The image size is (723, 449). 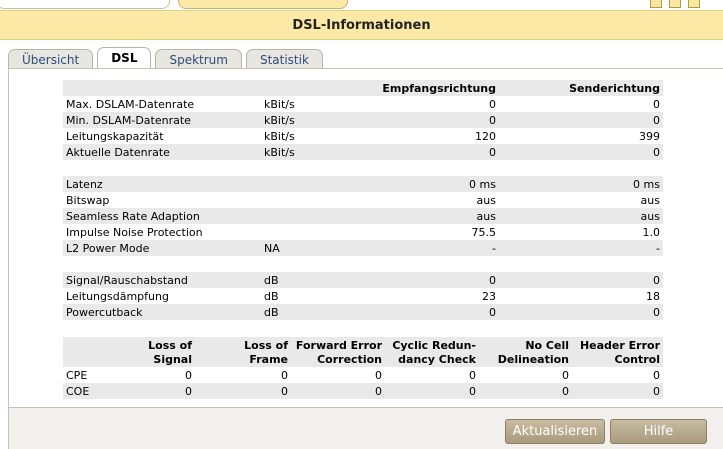 What do you see at coordinates (363, 375) in the screenshot?
I see `table-row: CPE 0 0 0 0 0 0` at bounding box center [363, 375].